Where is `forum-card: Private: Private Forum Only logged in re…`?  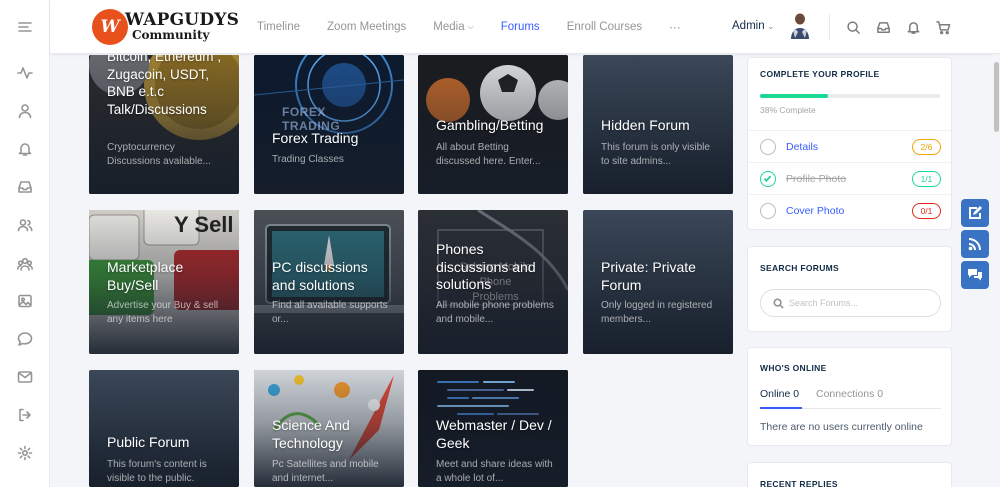 forum-card: Private: Private Forum Only logged in re… is located at coordinates (658, 282).